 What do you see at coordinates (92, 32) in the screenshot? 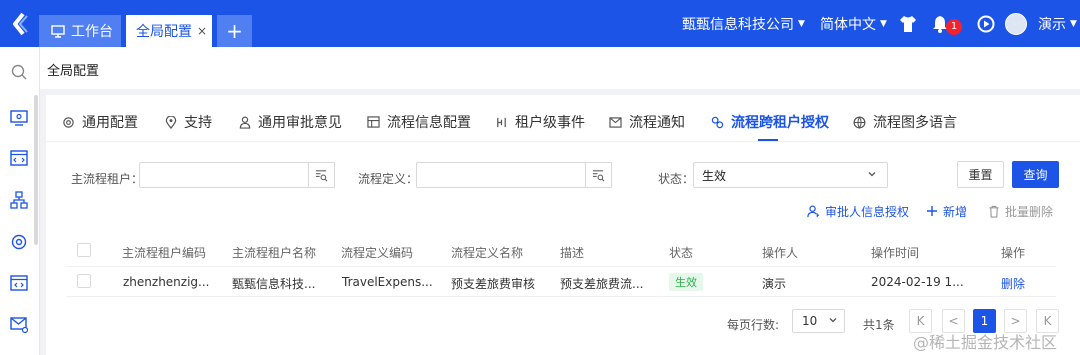
I see `tab-workbench-label: 工作台` at bounding box center [92, 32].